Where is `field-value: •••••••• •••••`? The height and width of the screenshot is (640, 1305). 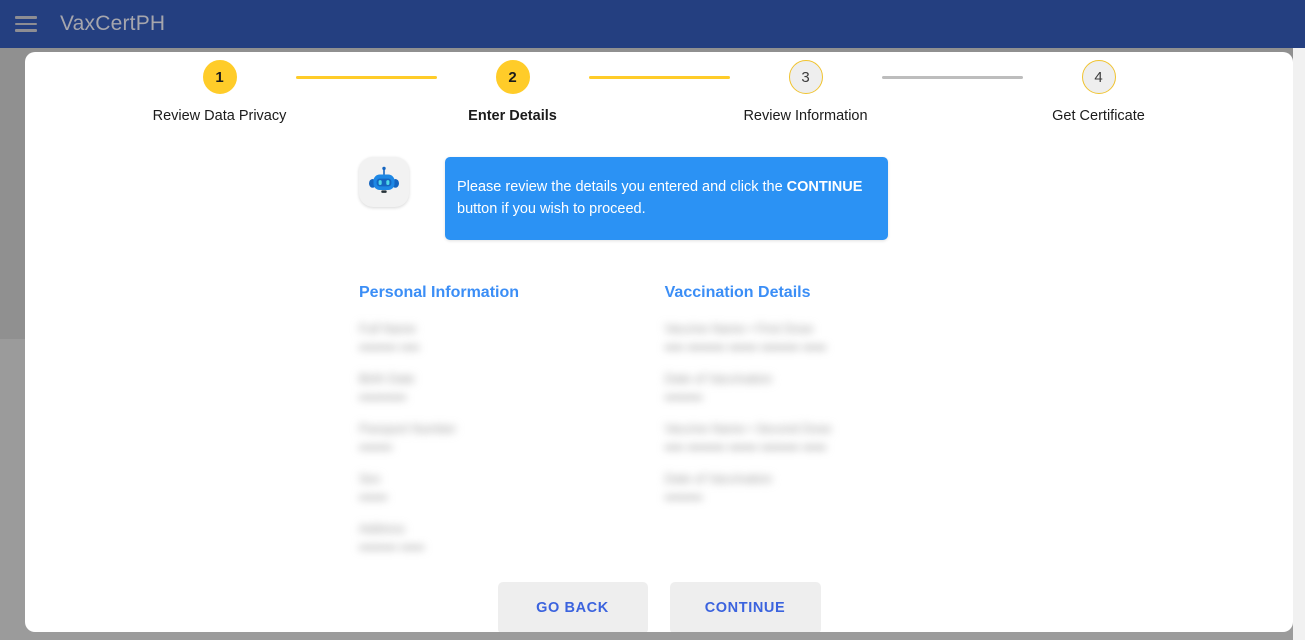 field-value: •••••••• ••••• is located at coordinates (392, 547).